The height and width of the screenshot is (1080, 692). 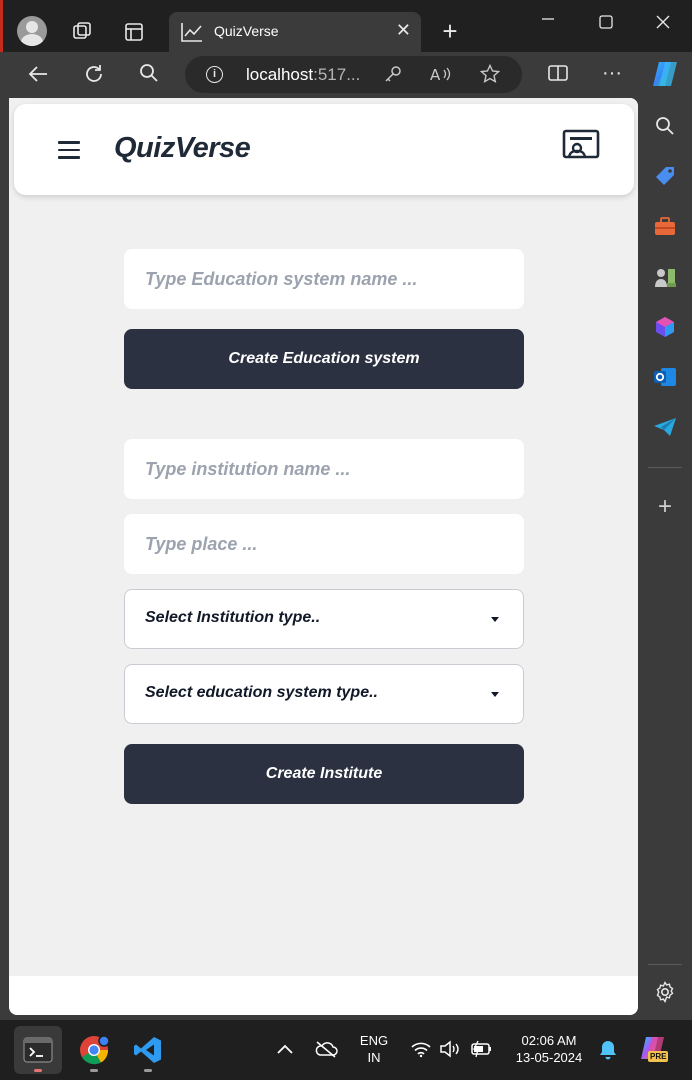 What do you see at coordinates (192, 34) in the screenshot?
I see `tab-favicon-chart-icon` at bounding box center [192, 34].